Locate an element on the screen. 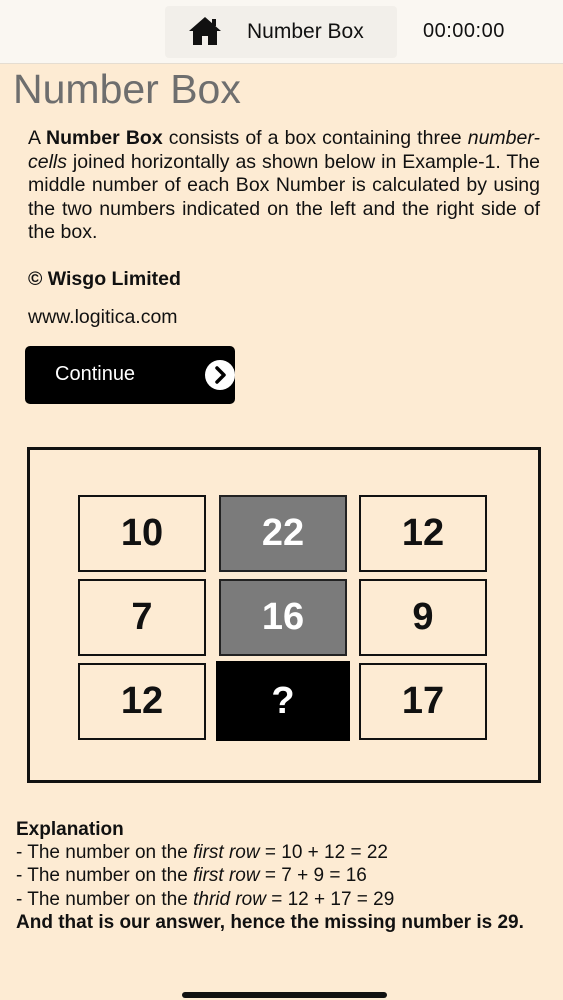 The width and height of the screenshot is (563, 1000). cell-r2-left: 7 is located at coordinates (142, 617).